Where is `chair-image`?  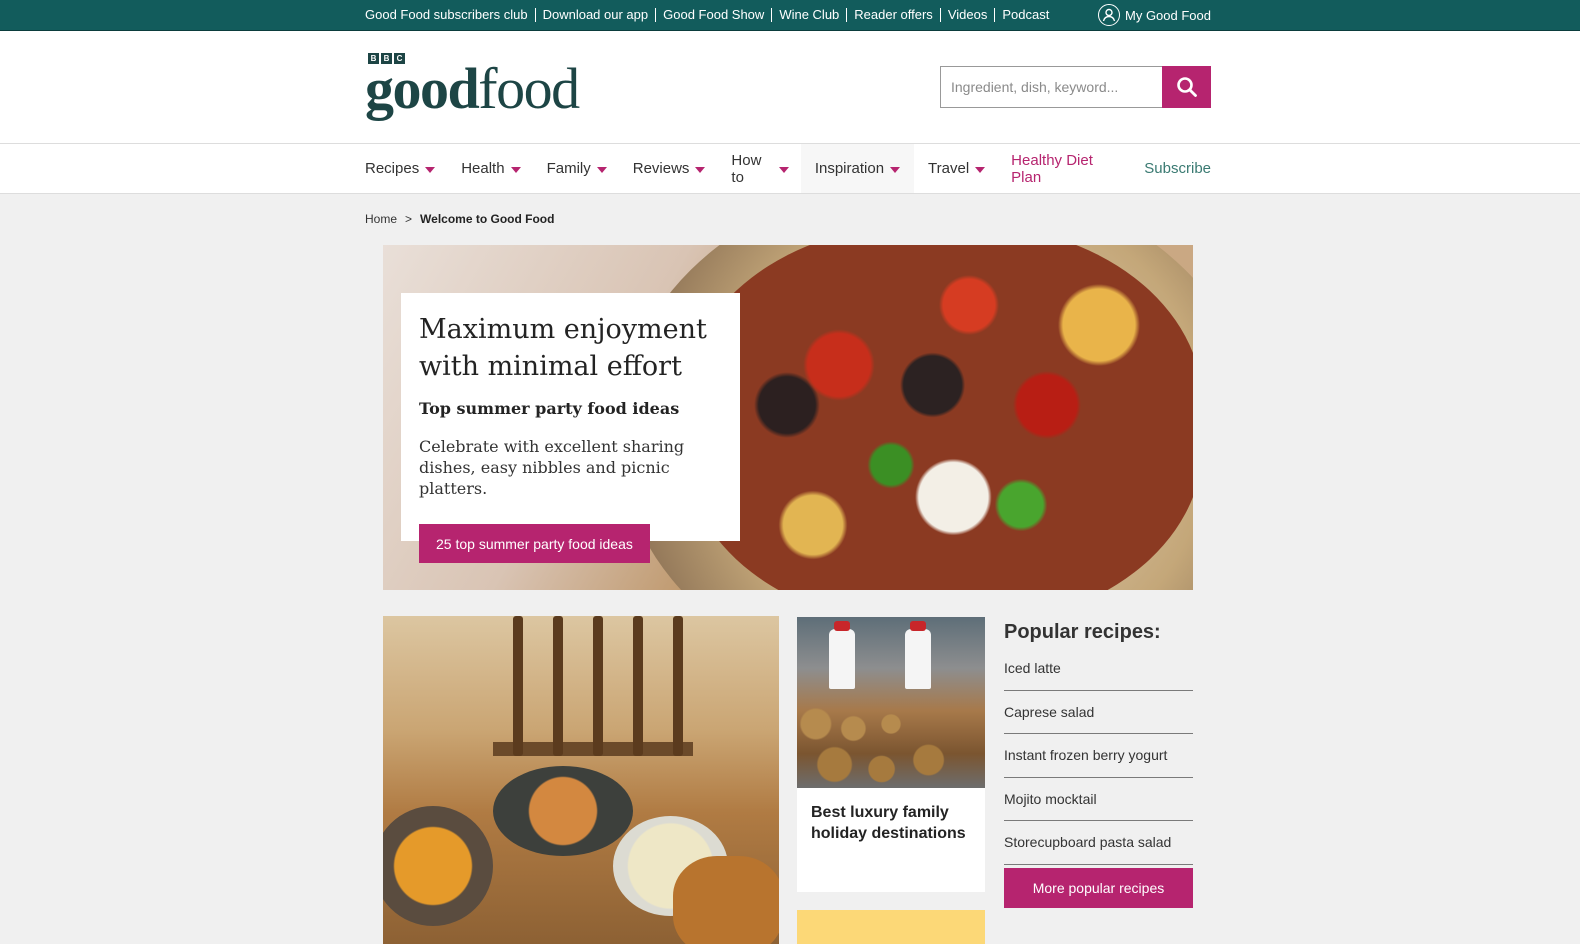
chair-image is located at coordinates (593, 686).